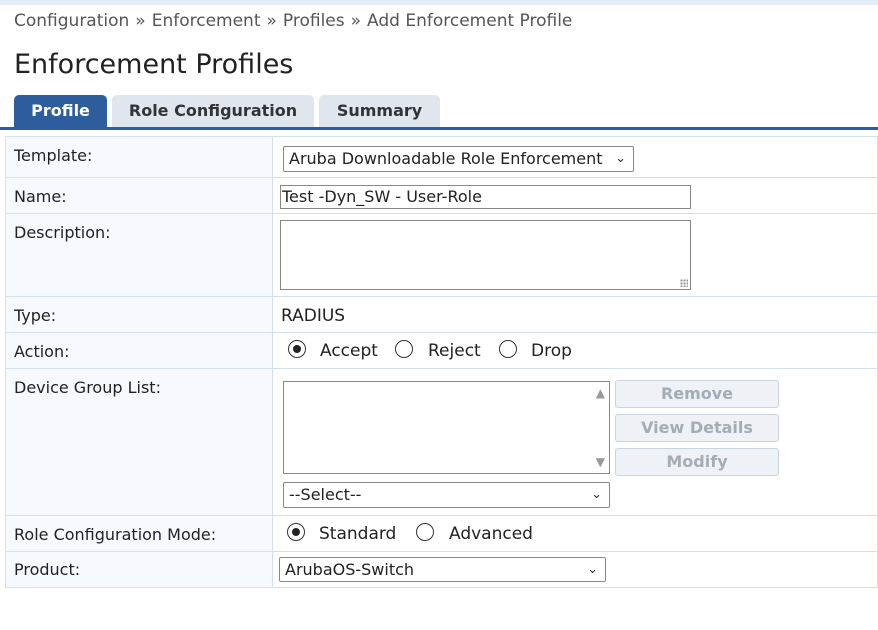 The image size is (878, 630). Describe the element at coordinates (40, 196) in the screenshot. I see `name-label: Name:` at that location.